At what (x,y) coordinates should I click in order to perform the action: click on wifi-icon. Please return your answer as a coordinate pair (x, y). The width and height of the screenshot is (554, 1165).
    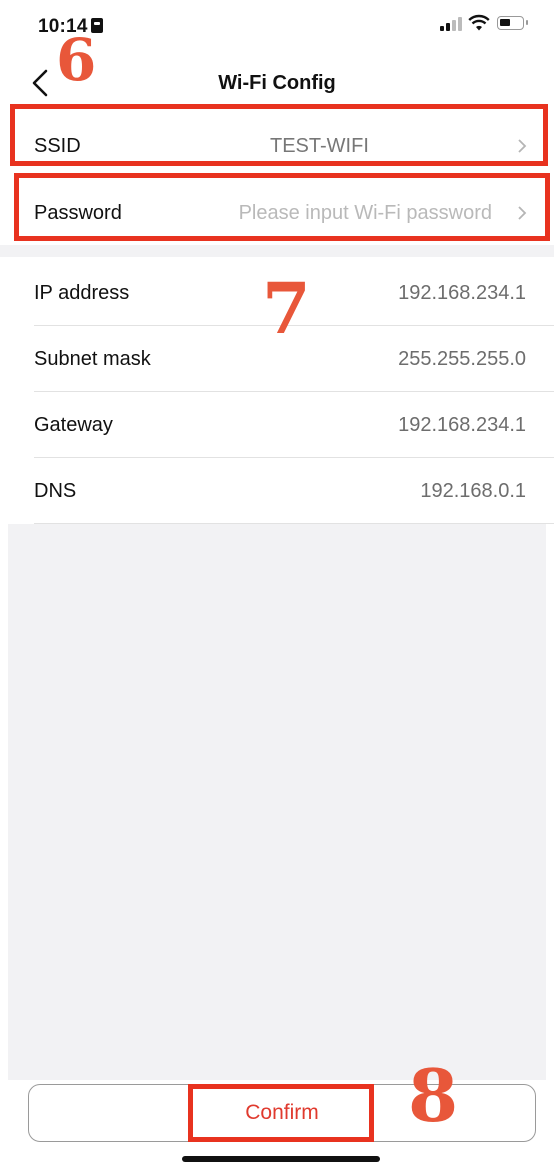
    Looking at the image, I should click on (479, 22).